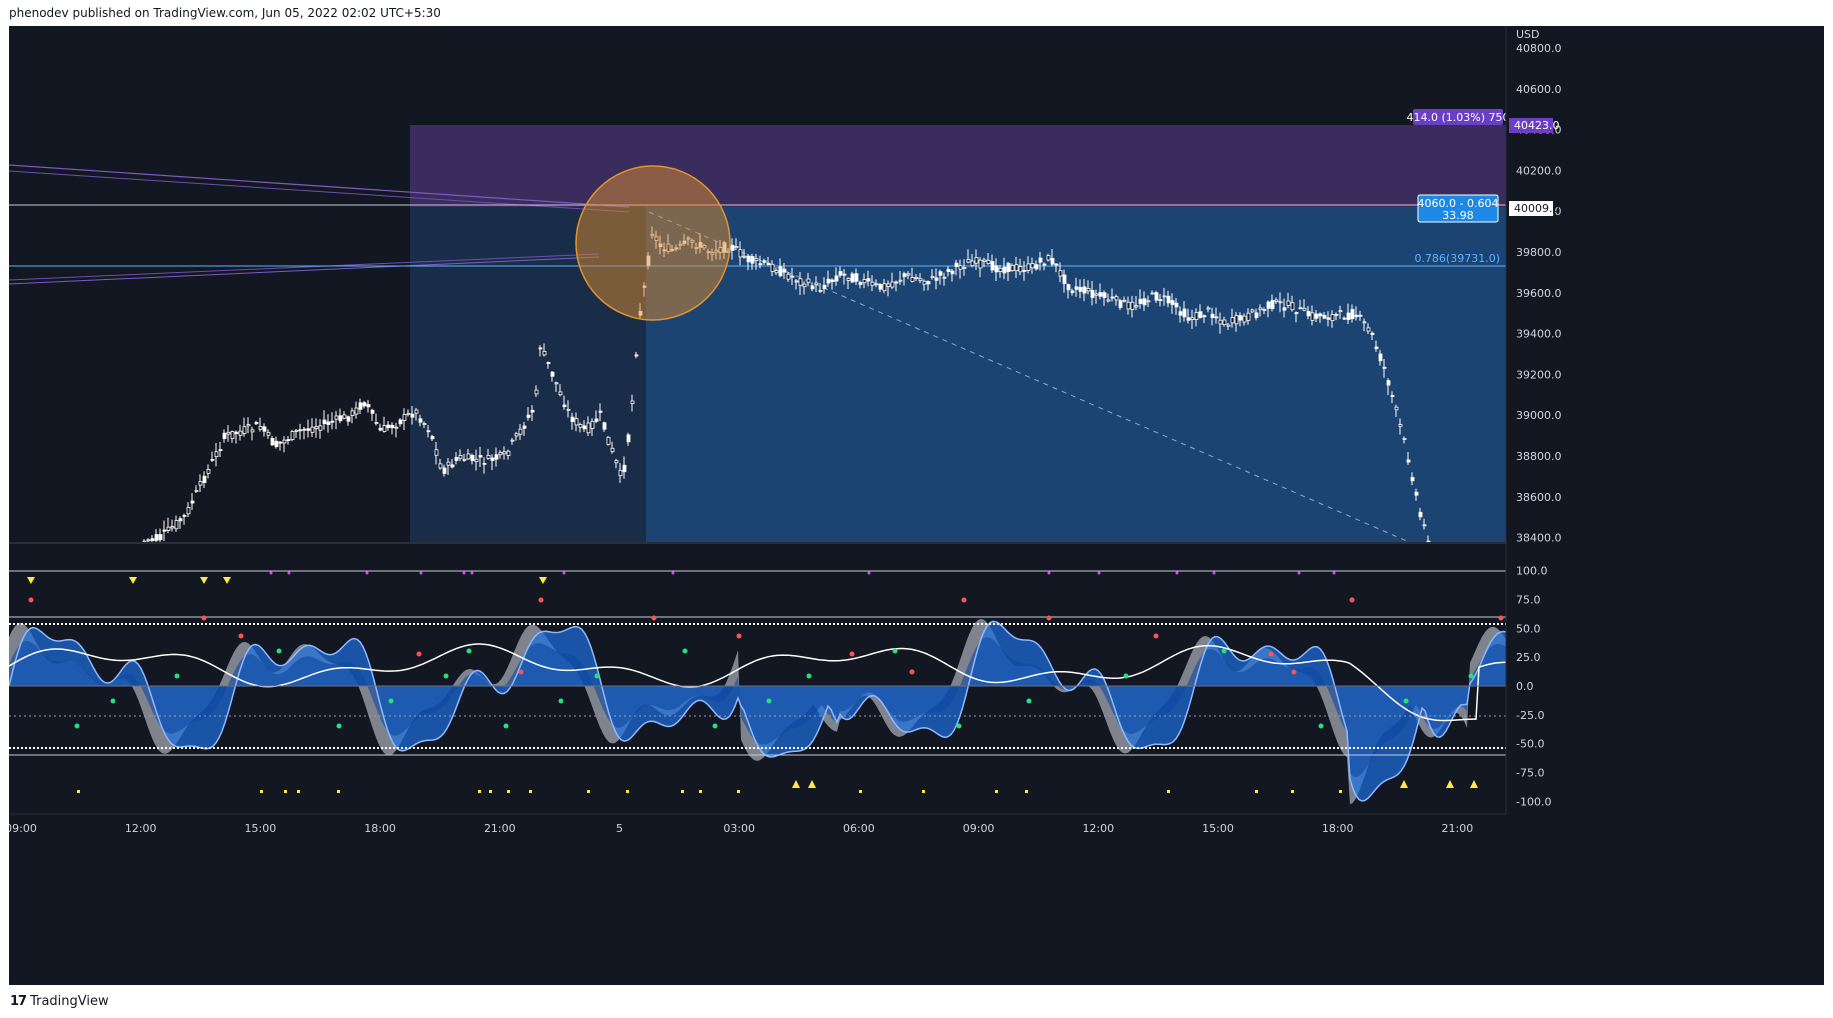 The image size is (1833, 1018). What do you see at coordinates (1539, 374) in the screenshot?
I see `price-tick-label: 39200.0` at bounding box center [1539, 374].